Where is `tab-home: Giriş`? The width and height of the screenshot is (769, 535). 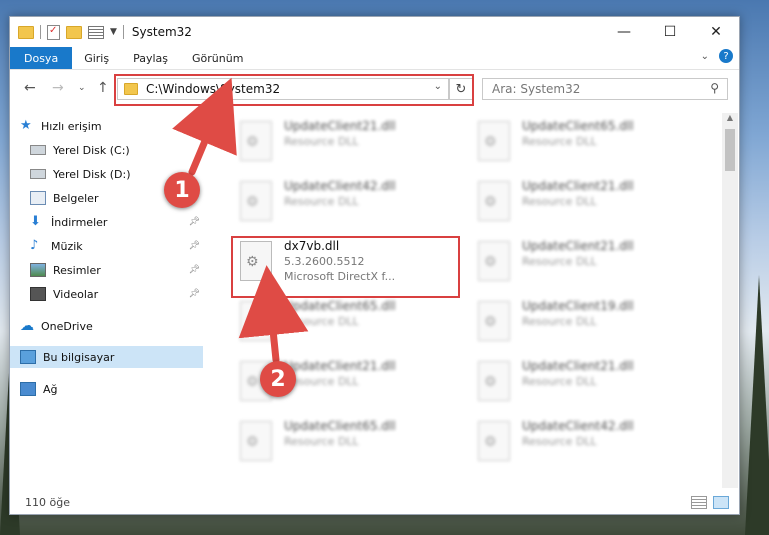 tab-home: Giriş is located at coordinates (96, 58).